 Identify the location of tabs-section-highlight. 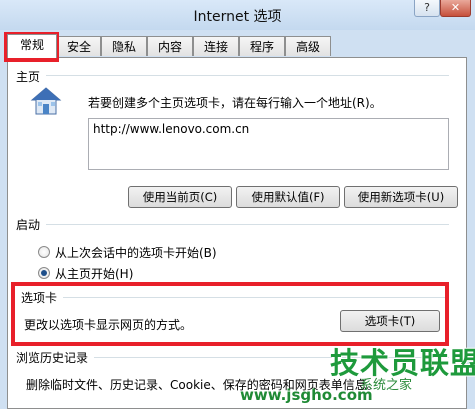
(230, 314).